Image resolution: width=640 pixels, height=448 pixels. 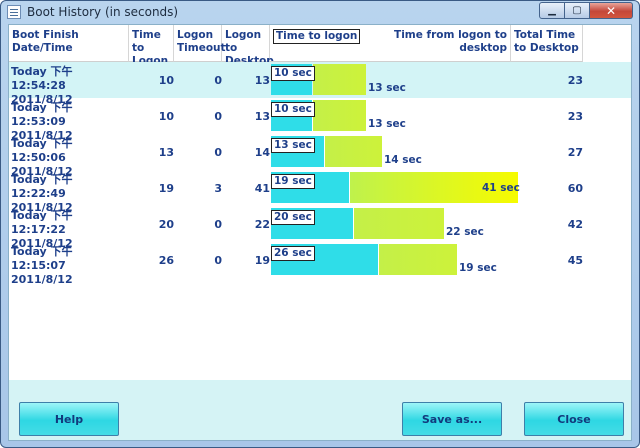 What do you see at coordinates (547, 43) in the screenshot?
I see `header-total-time: Total Time to Desktop` at bounding box center [547, 43].